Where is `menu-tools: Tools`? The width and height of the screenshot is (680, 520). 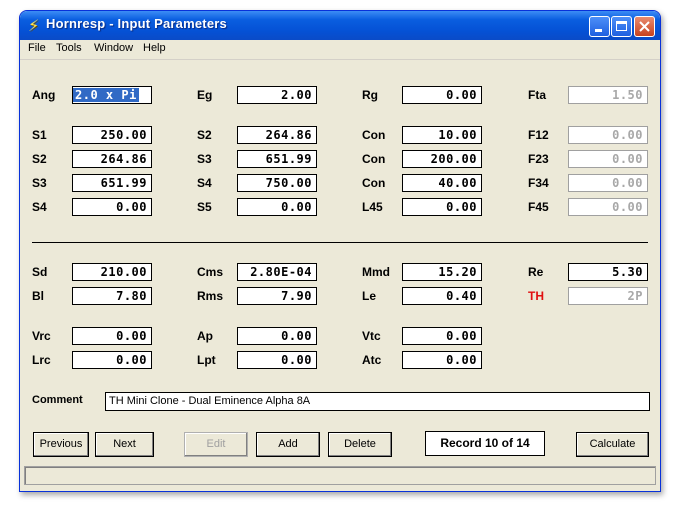
menu-tools: Tools is located at coordinates (69, 48).